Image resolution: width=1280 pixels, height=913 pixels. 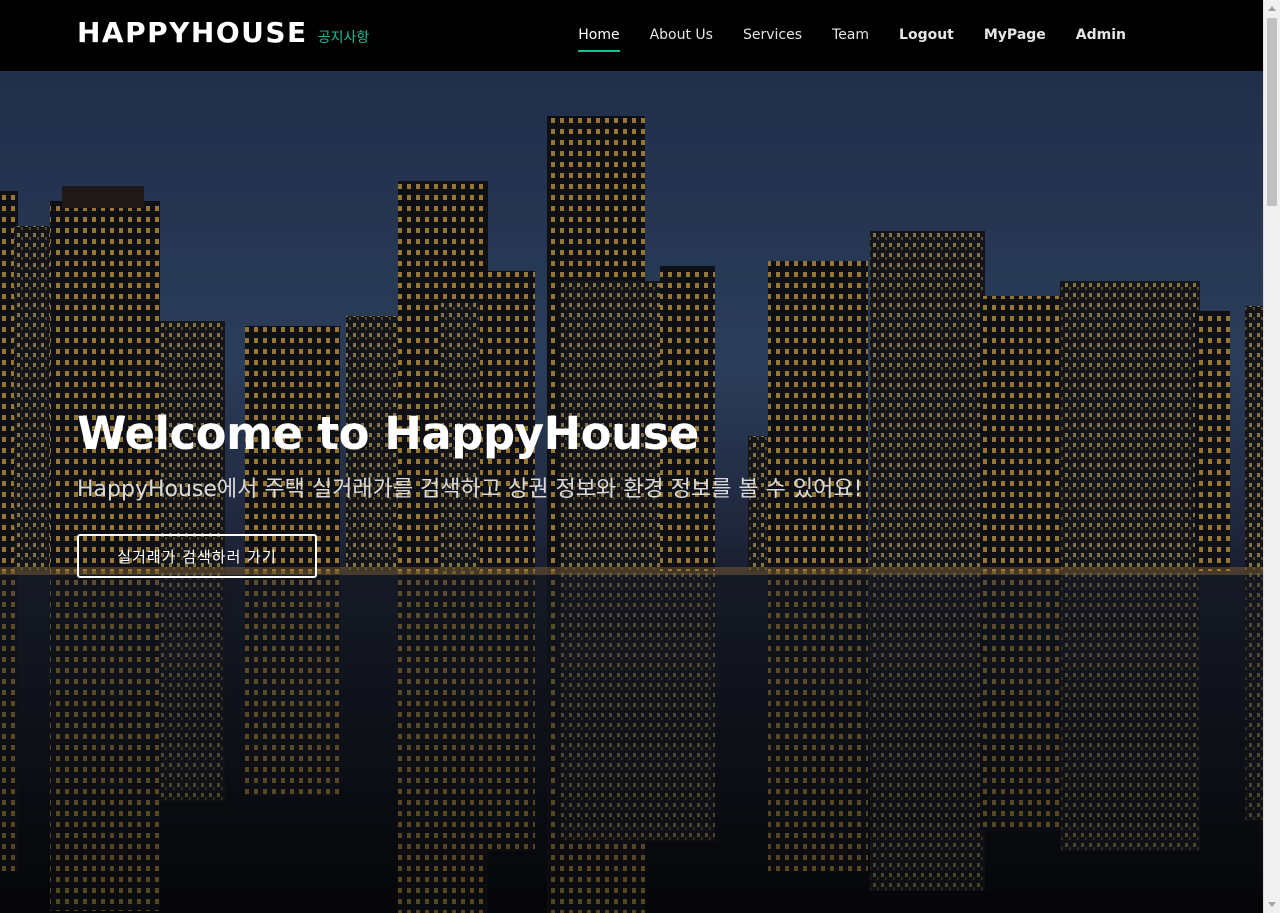 What do you see at coordinates (192, 32) in the screenshot?
I see `site-logo: HAPPYHOUSE` at bounding box center [192, 32].